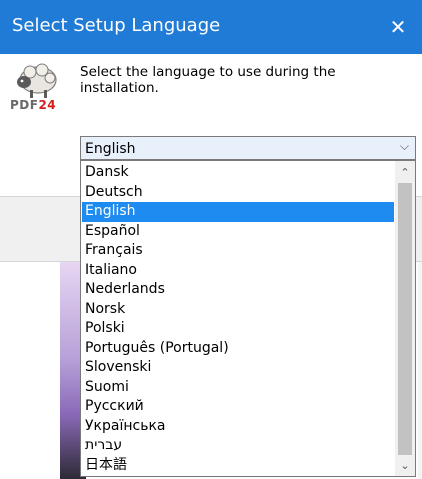 Image resolution: width=422 pixels, height=479 pixels. What do you see at coordinates (238, 407) in the screenshot?
I see `language-option: Русский` at bounding box center [238, 407].